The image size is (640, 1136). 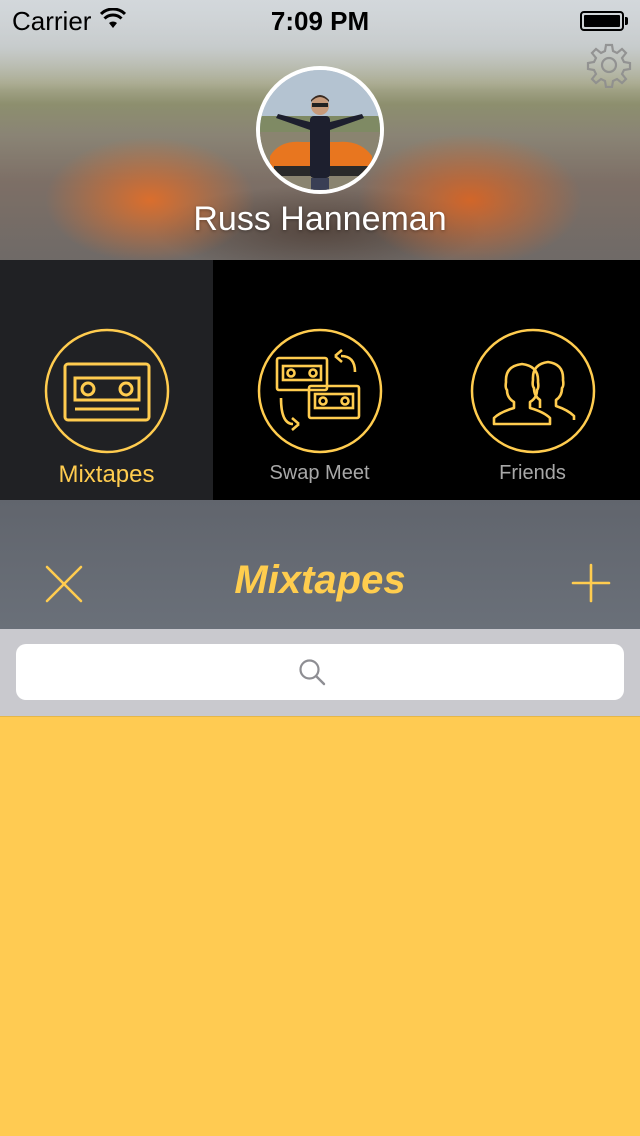 What do you see at coordinates (320, 219) in the screenshot?
I see `user-name: Russ Hanneman` at bounding box center [320, 219].